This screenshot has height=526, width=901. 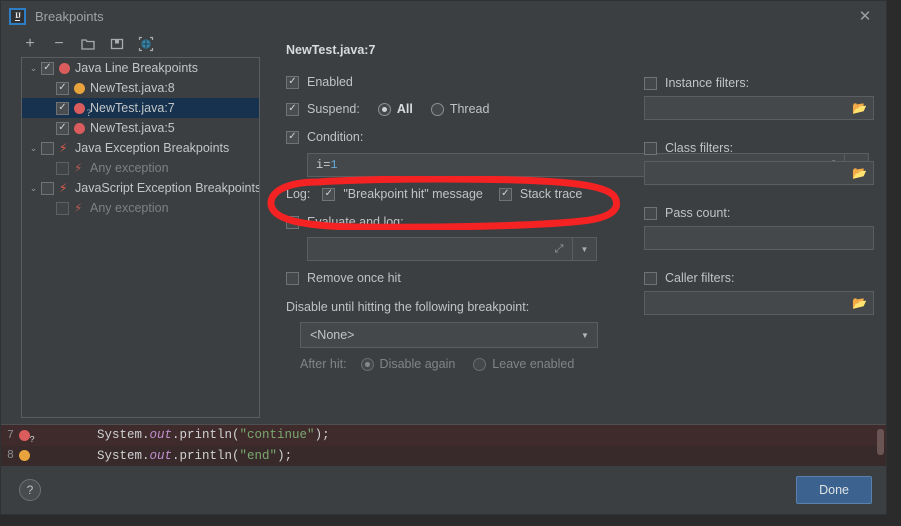 What do you see at coordinates (456, 82) in the screenshot?
I see `enabled-row: ✓ Enabled` at bounding box center [456, 82].